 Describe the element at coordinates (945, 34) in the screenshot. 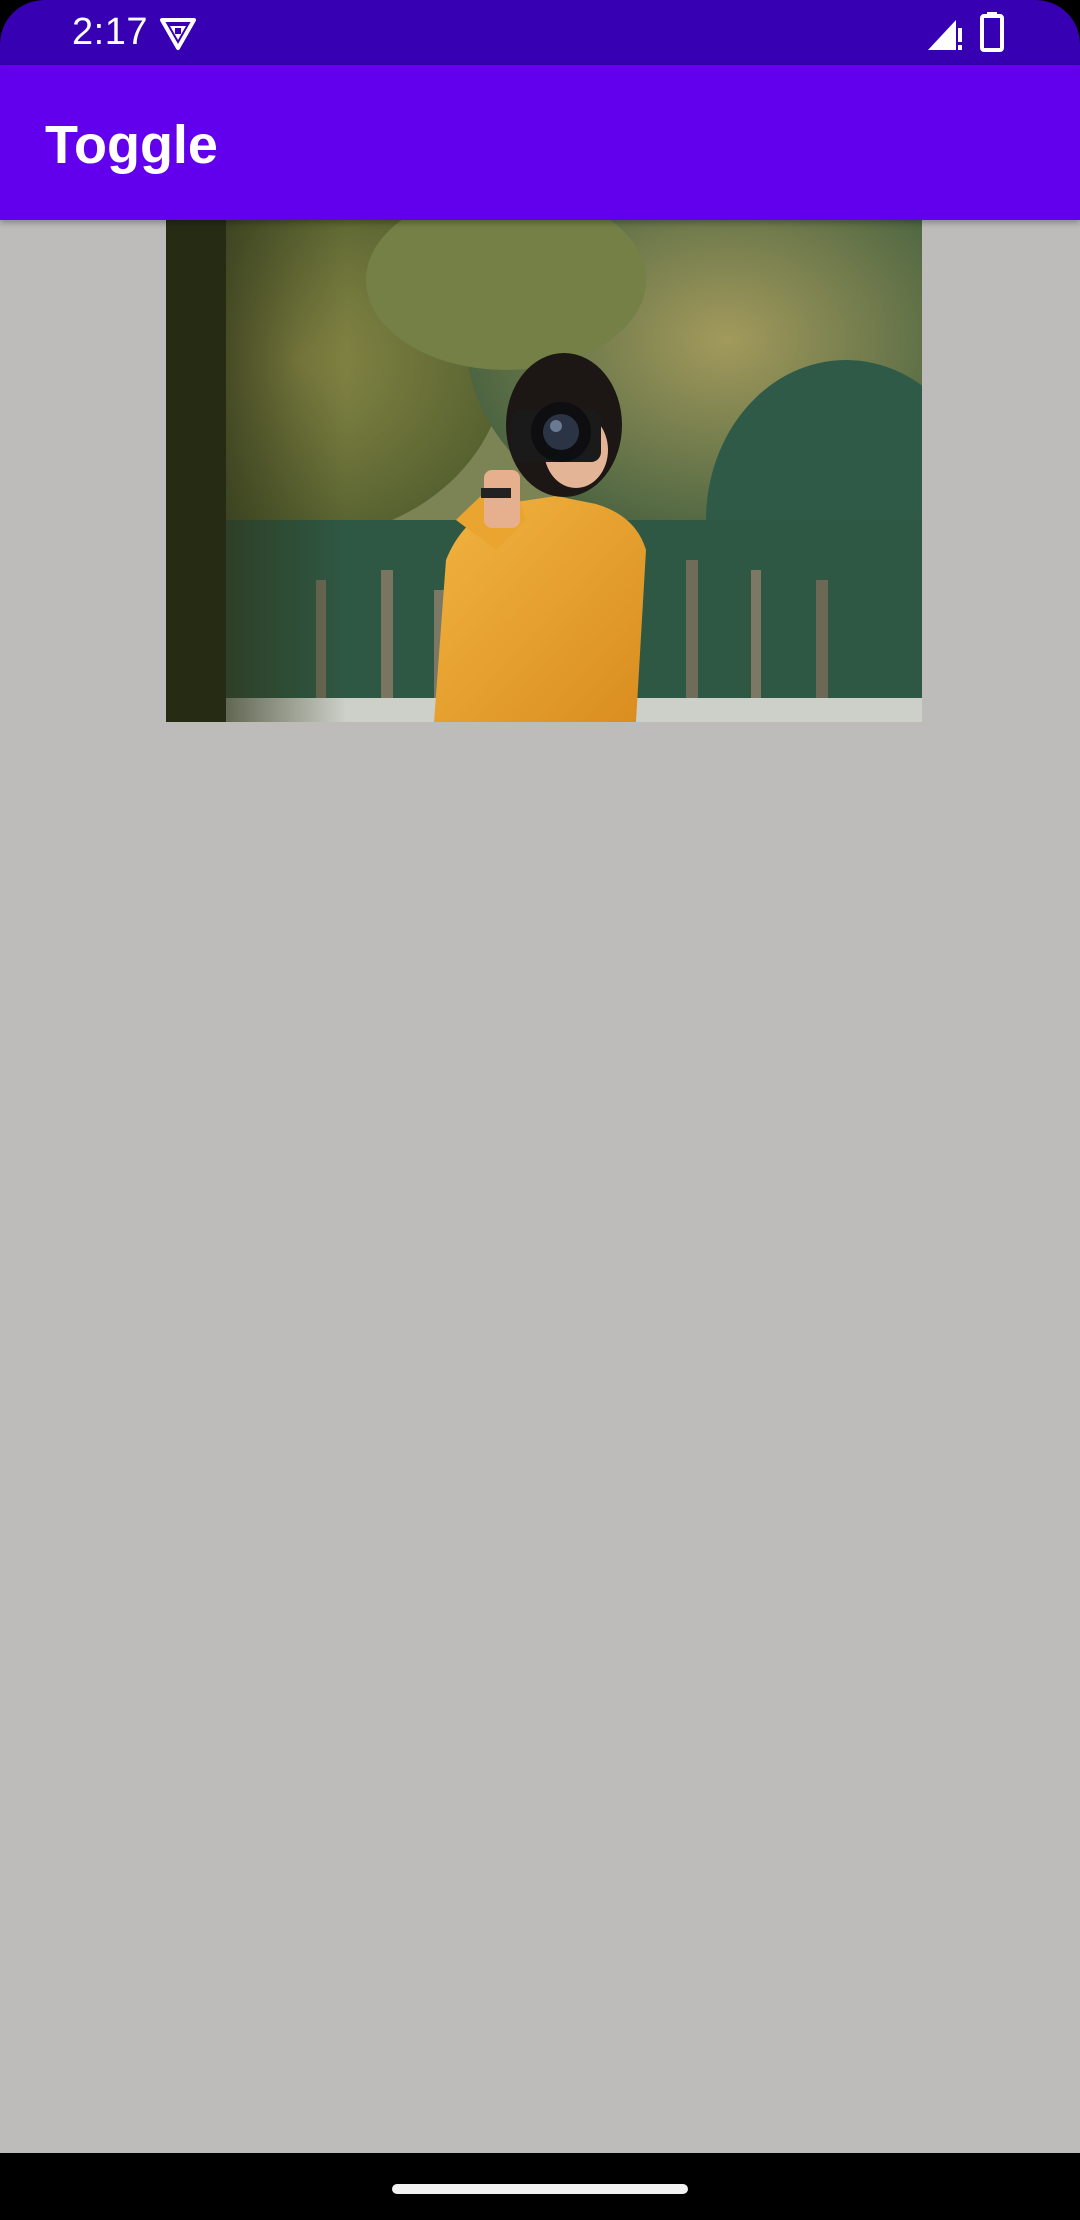

I see `signal-no-data-icon` at that location.